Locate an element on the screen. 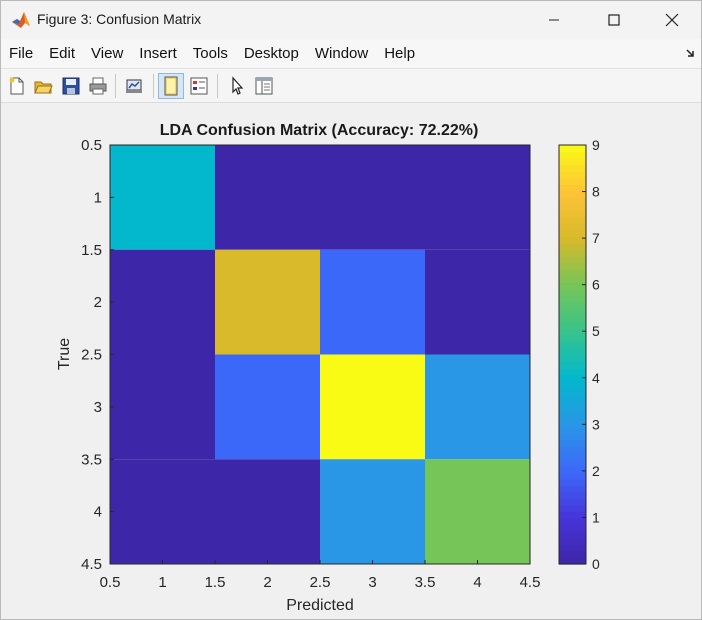  matrix-cell-r4-c3 is located at coordinates (372, 511).